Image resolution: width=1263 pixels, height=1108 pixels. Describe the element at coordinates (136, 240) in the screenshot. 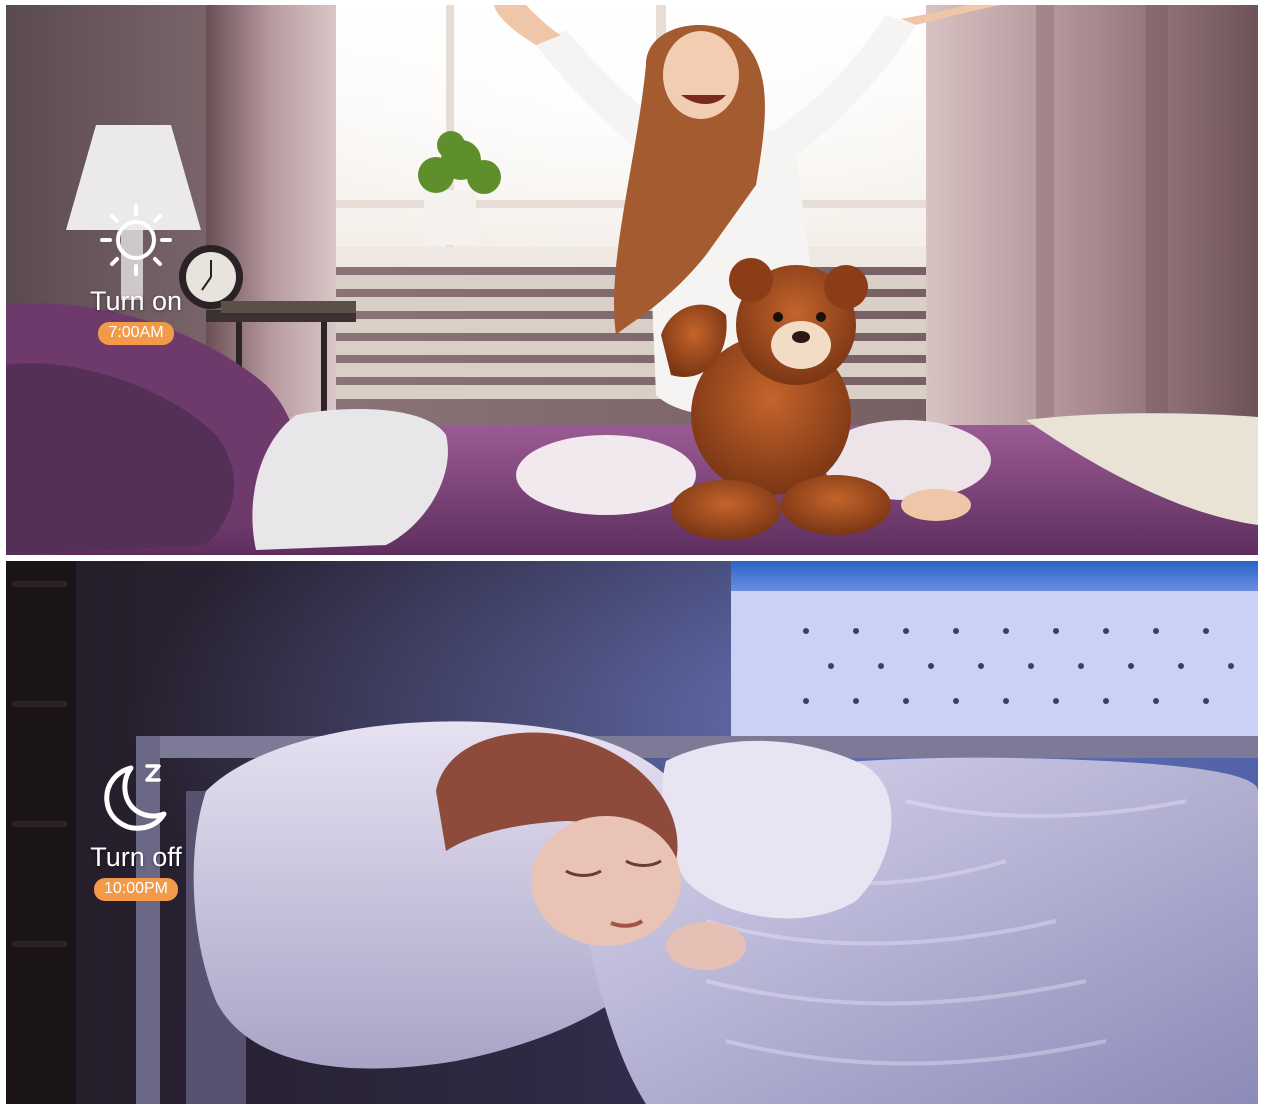

I see `sun-icon` at that location.